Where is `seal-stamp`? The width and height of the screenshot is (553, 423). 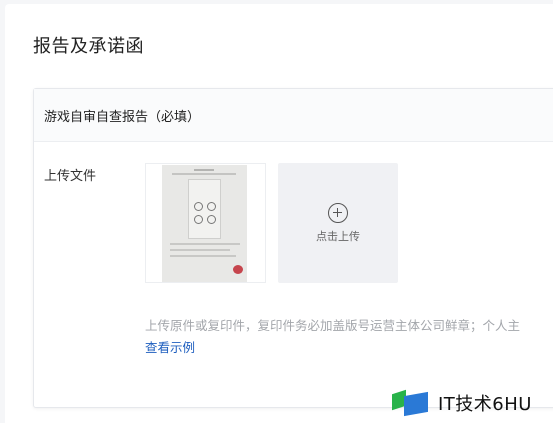 seal-stamp is located at coordinates (238, 269).